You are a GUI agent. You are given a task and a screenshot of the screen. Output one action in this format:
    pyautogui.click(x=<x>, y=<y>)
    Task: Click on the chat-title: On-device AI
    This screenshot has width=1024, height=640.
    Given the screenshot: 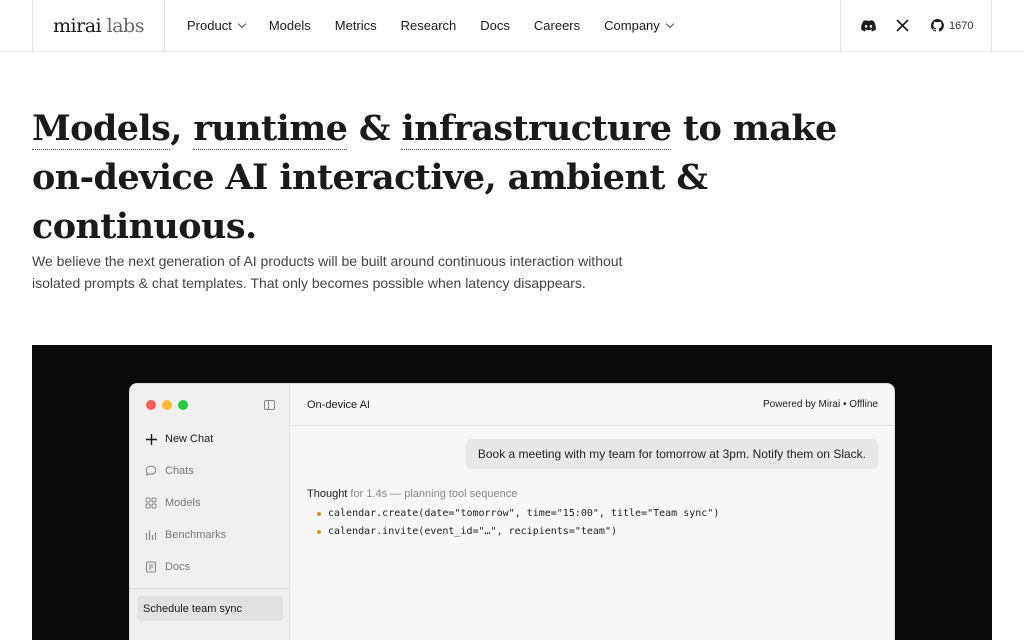 What is the action you would take?
    pyautogui.click(x=338, y=404)
    